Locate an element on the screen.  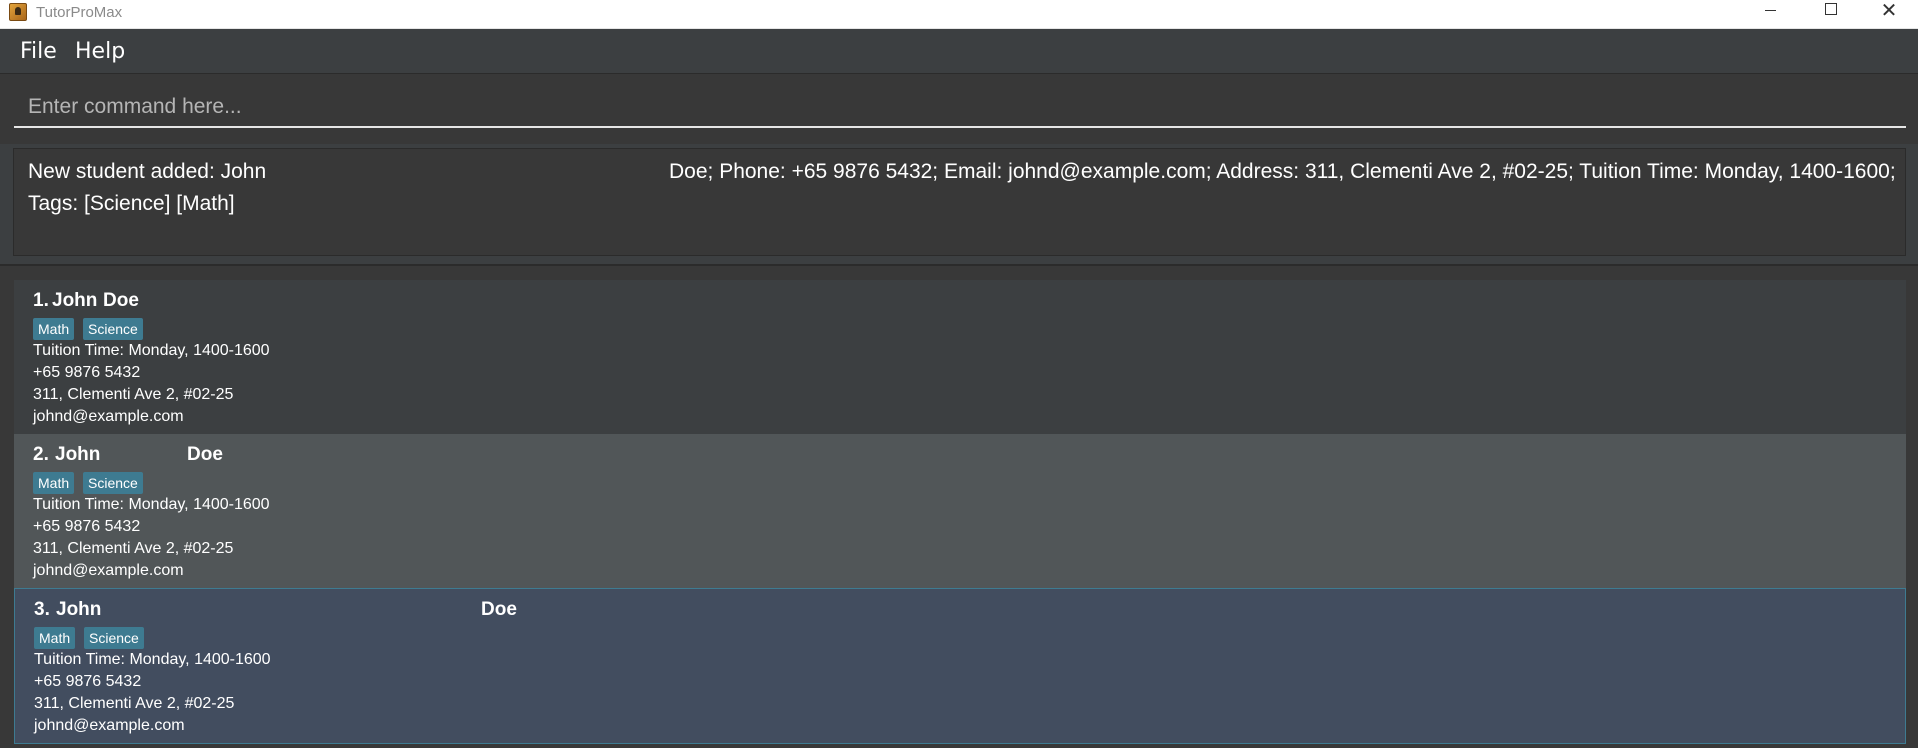
result-text-line2: Tags: [Science] [Math] is located at coordinates (131, 203).